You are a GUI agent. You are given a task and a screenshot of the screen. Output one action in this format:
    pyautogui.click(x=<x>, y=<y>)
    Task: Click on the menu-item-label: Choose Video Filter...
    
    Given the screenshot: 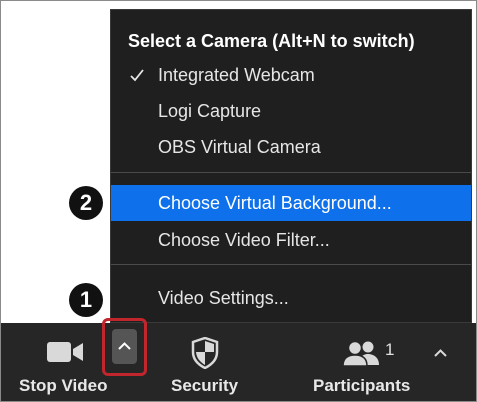 What is the action you would take?
    pyautogui.click(x=244, y=240)
    